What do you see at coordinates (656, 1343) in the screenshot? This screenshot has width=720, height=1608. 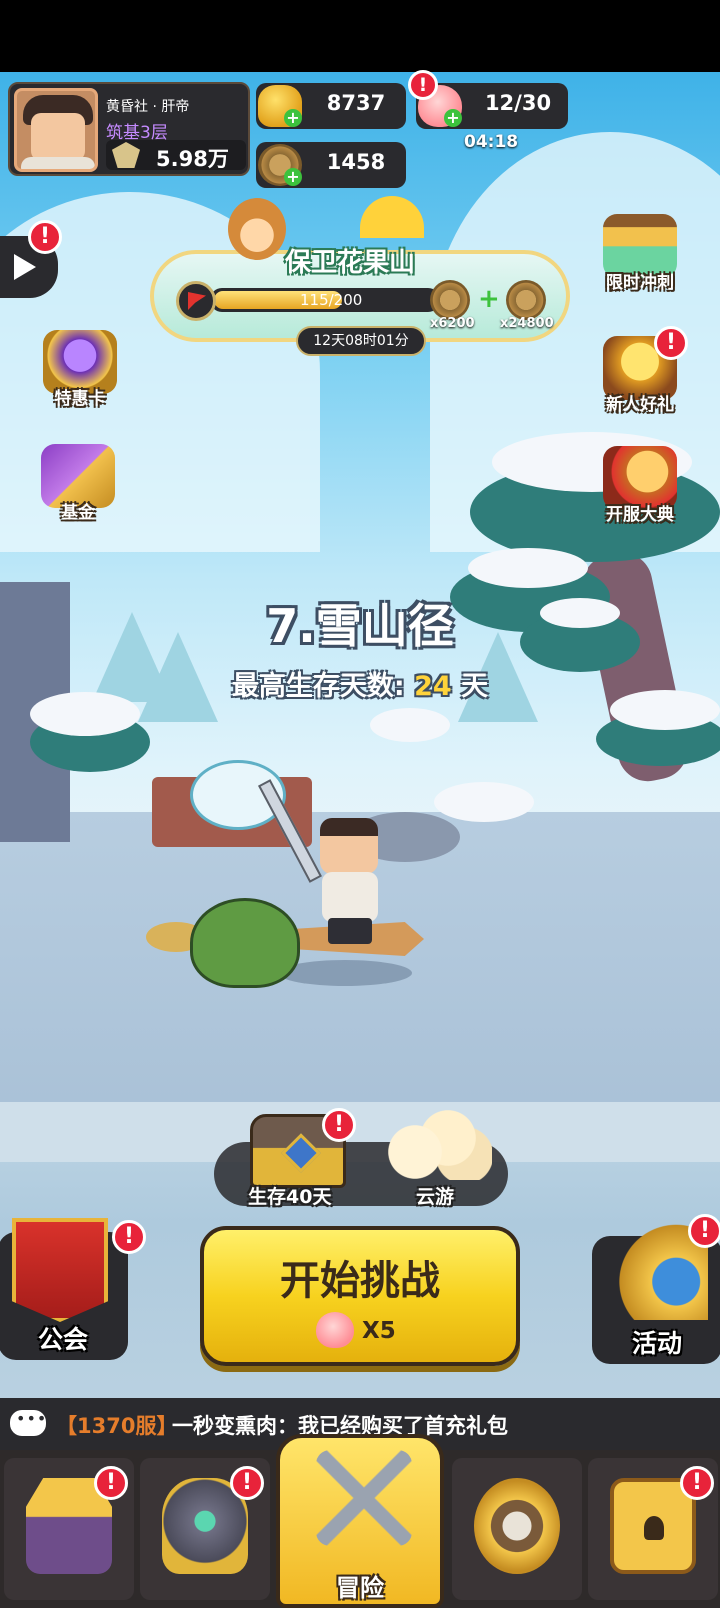 I see `activity-label: 活动` at bounding box center [656, 1343].